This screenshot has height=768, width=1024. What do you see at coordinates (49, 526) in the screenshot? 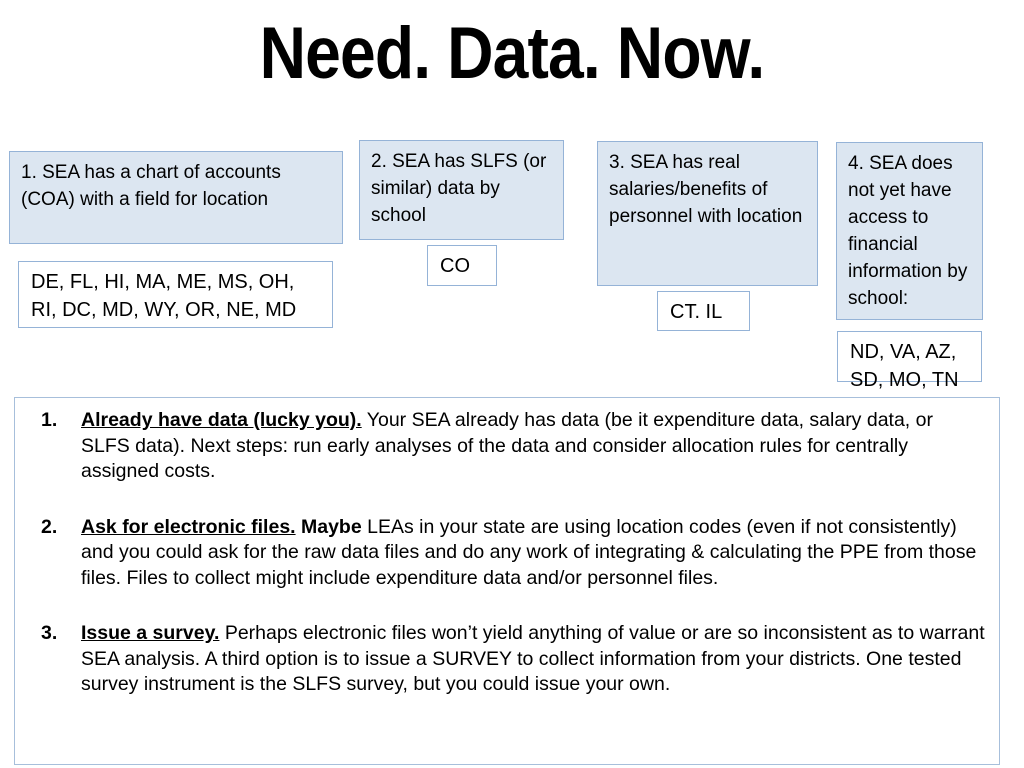
I see `step-number: 2.` at bounding box center [49, 526].